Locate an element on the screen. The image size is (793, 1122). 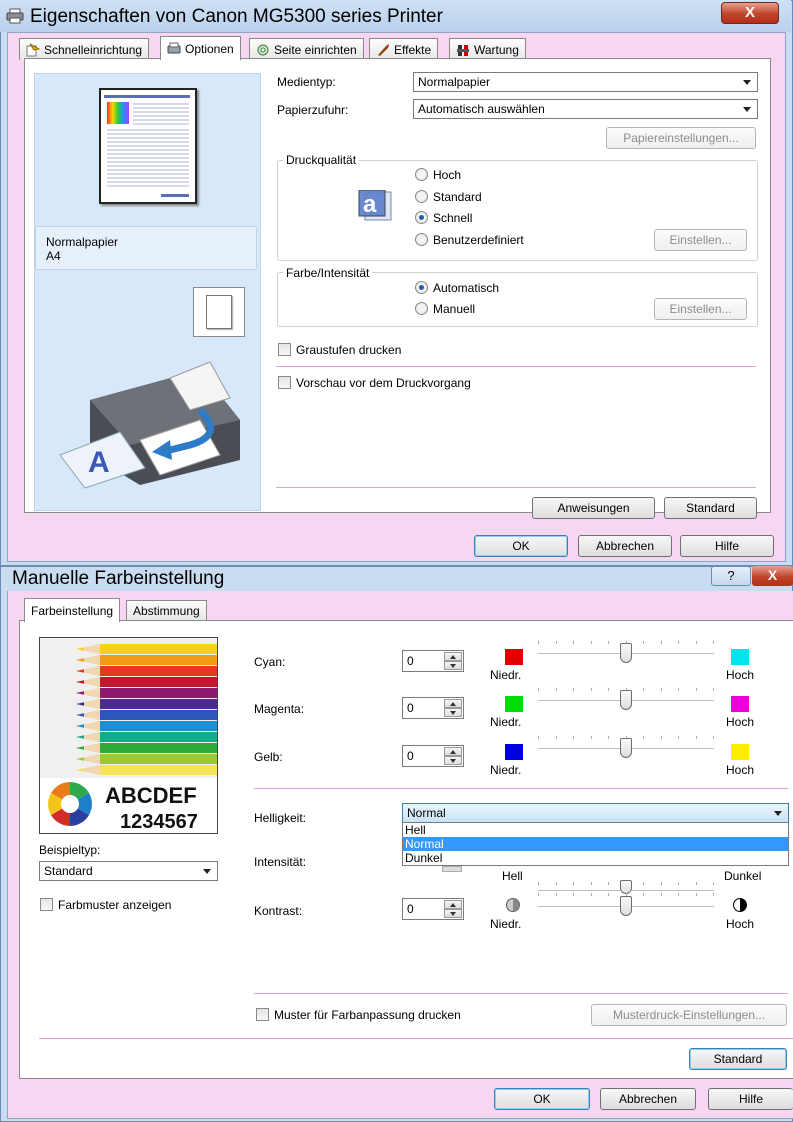
sample-type-select: Standard is located at coordinates (128, 871).